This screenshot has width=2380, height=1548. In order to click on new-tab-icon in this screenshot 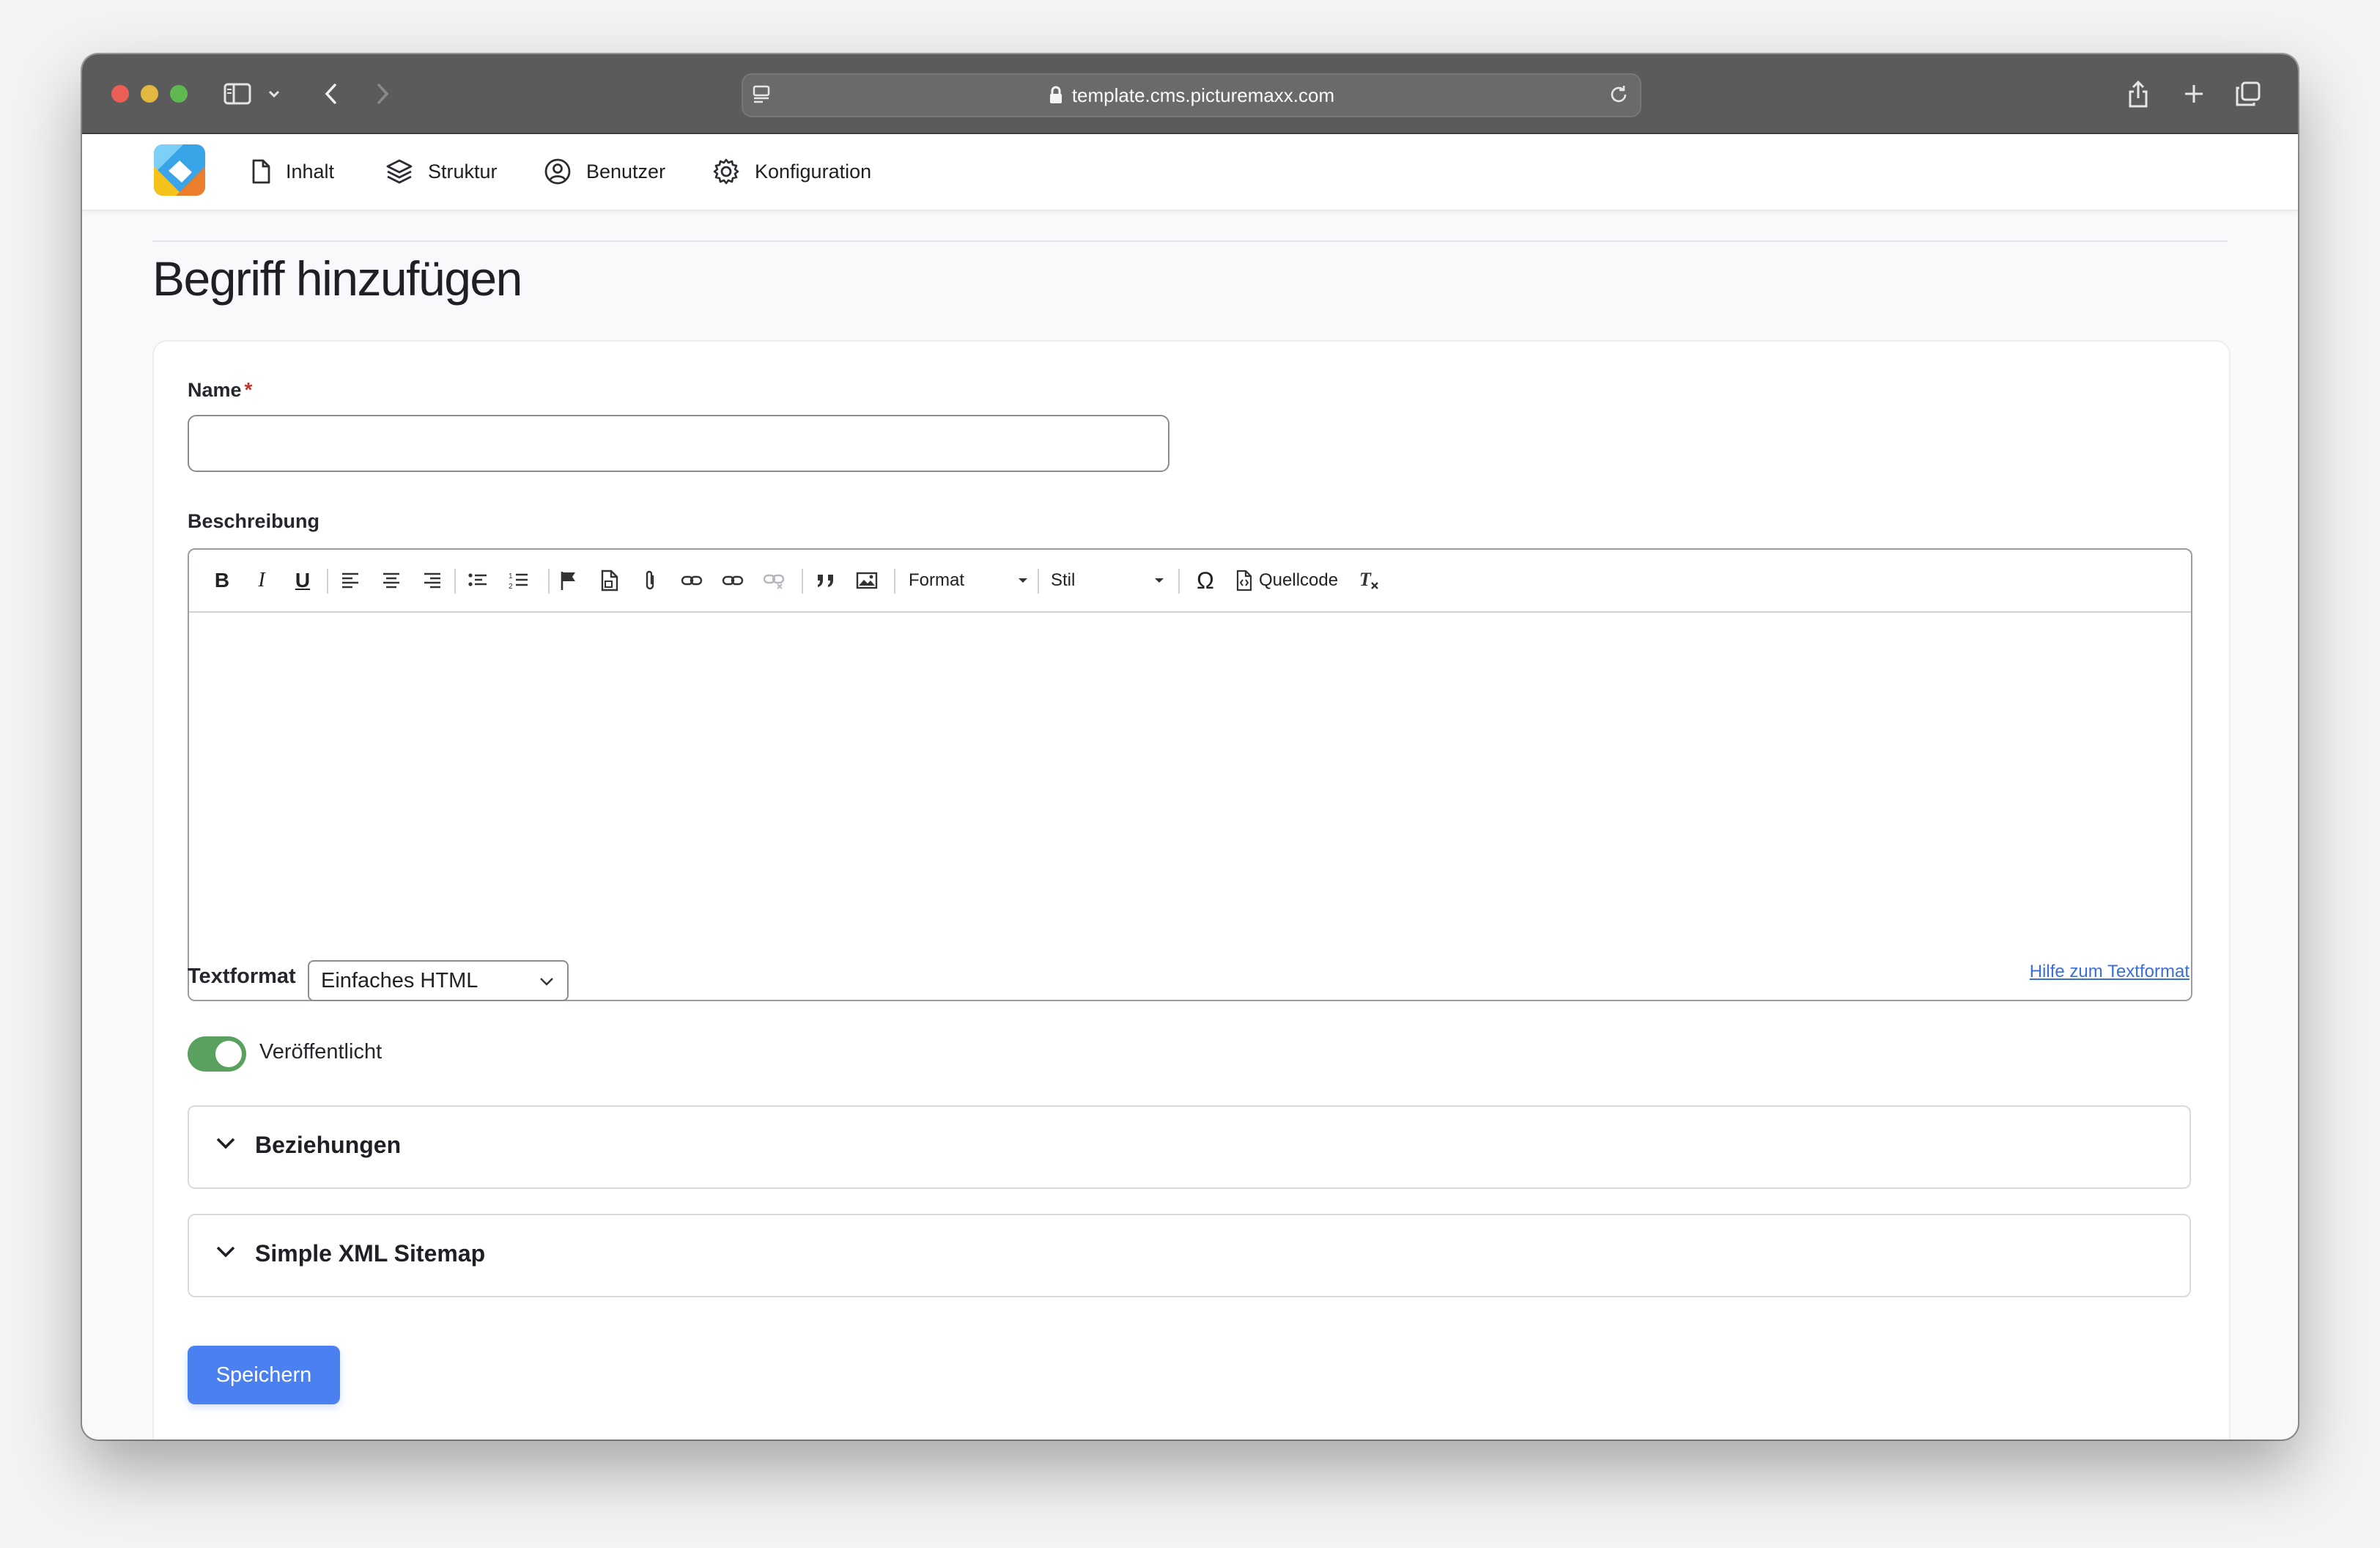, I will do `click(2194, 93)`.